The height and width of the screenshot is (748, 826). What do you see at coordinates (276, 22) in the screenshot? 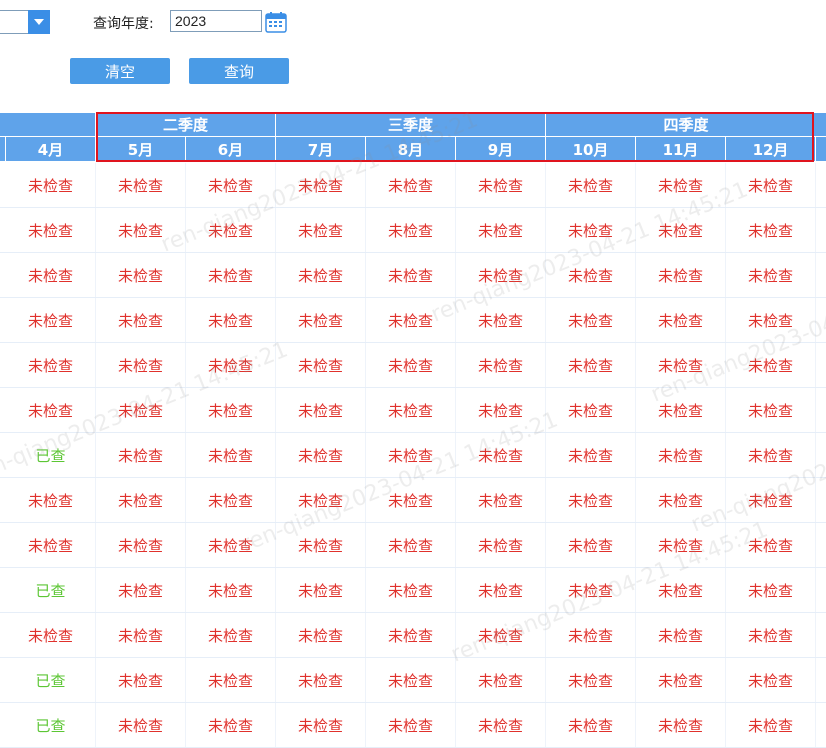
I see `calendar-icon` at bounding box center [276, 22].